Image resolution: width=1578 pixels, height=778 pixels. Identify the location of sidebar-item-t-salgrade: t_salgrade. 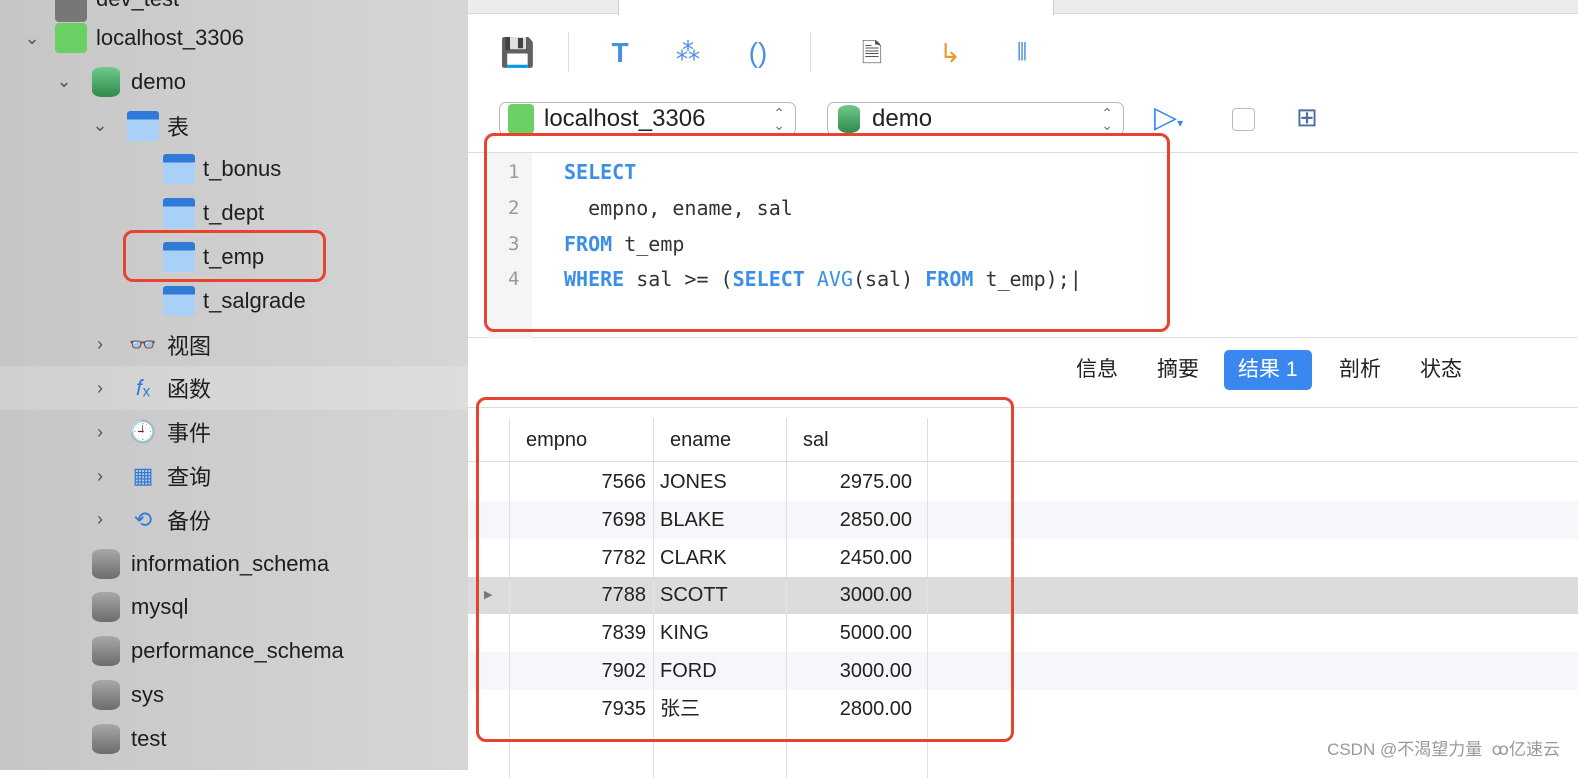
(234, 301).